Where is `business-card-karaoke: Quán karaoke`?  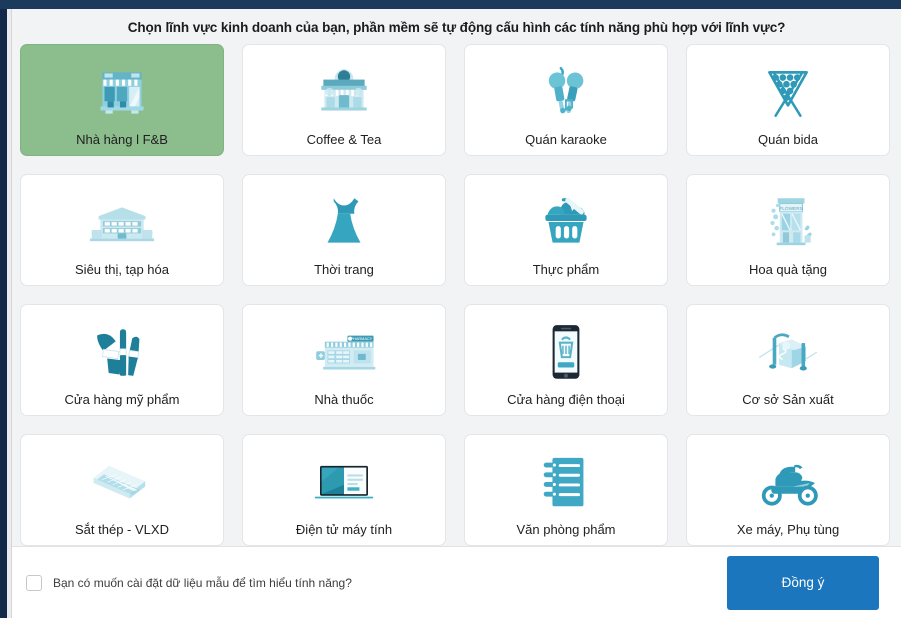
business-card-karaoke: Quán karaoke is located at coordinates (566, 100).